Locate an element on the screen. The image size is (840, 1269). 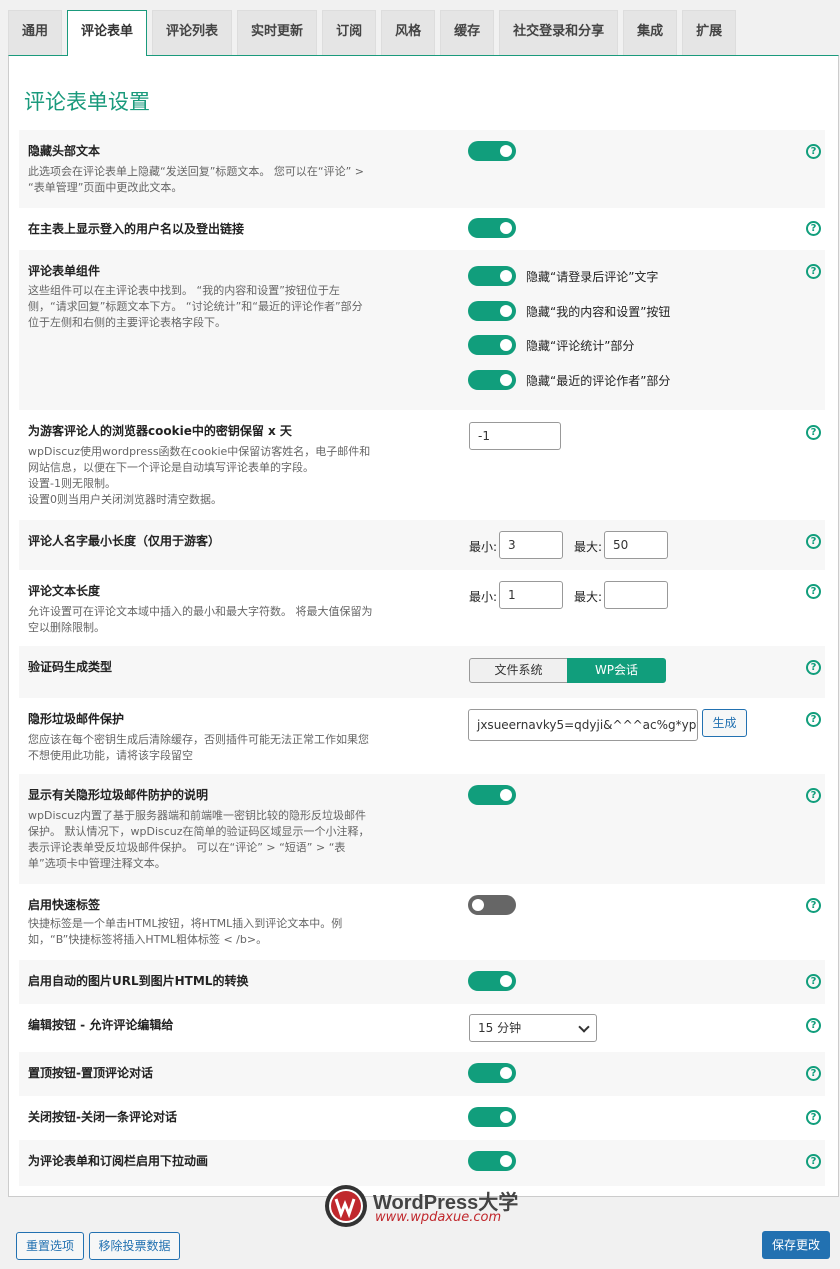
tab-comment-form: 评论表单 is located at coordinates (107, 33).